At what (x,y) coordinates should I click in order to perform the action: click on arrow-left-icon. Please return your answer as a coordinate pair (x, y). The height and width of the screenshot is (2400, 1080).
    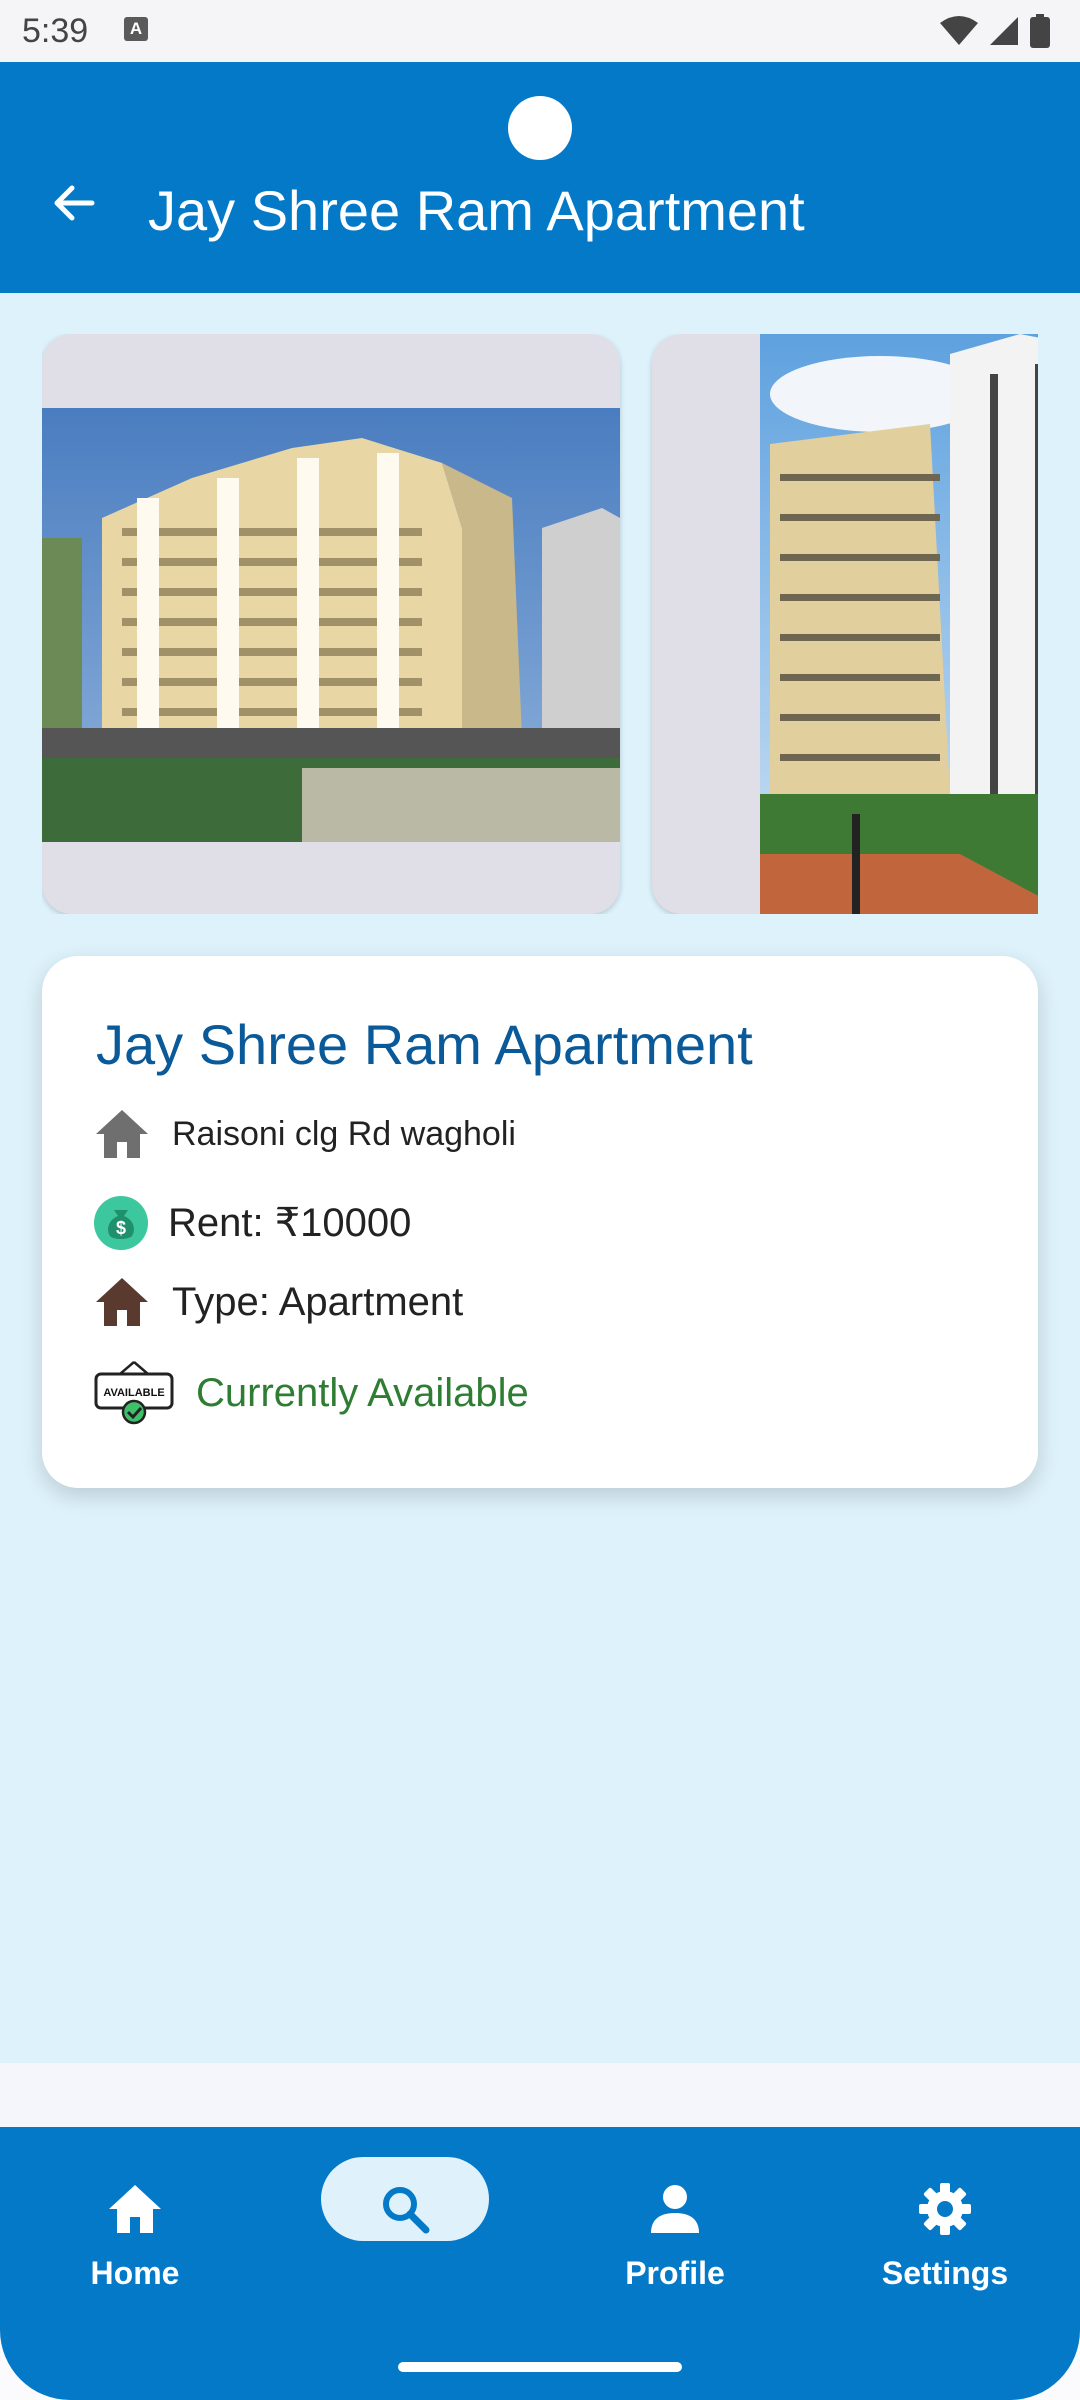
    Looking at the image, I should click on (74, 203).